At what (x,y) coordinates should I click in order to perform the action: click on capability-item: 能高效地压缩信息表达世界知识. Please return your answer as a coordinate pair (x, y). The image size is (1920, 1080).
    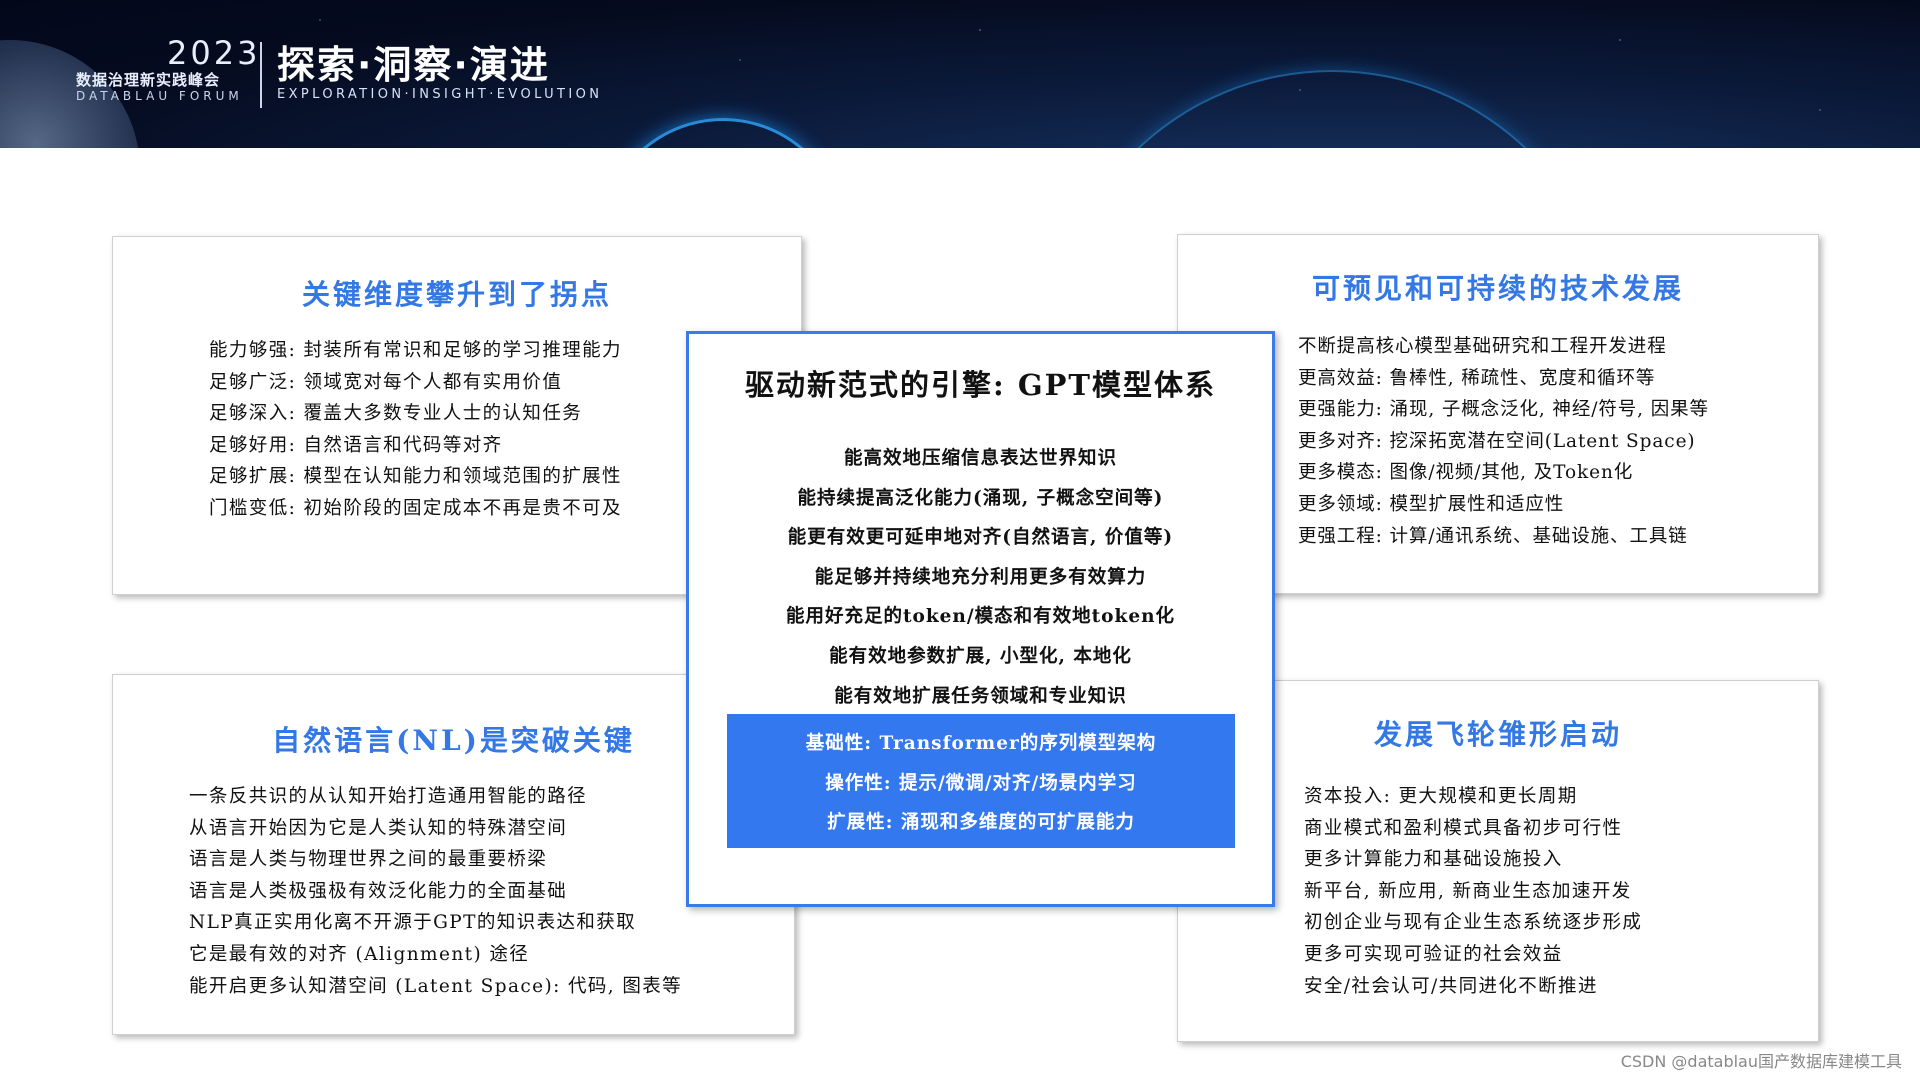
    Looking at the image, I should click on (980, 458).